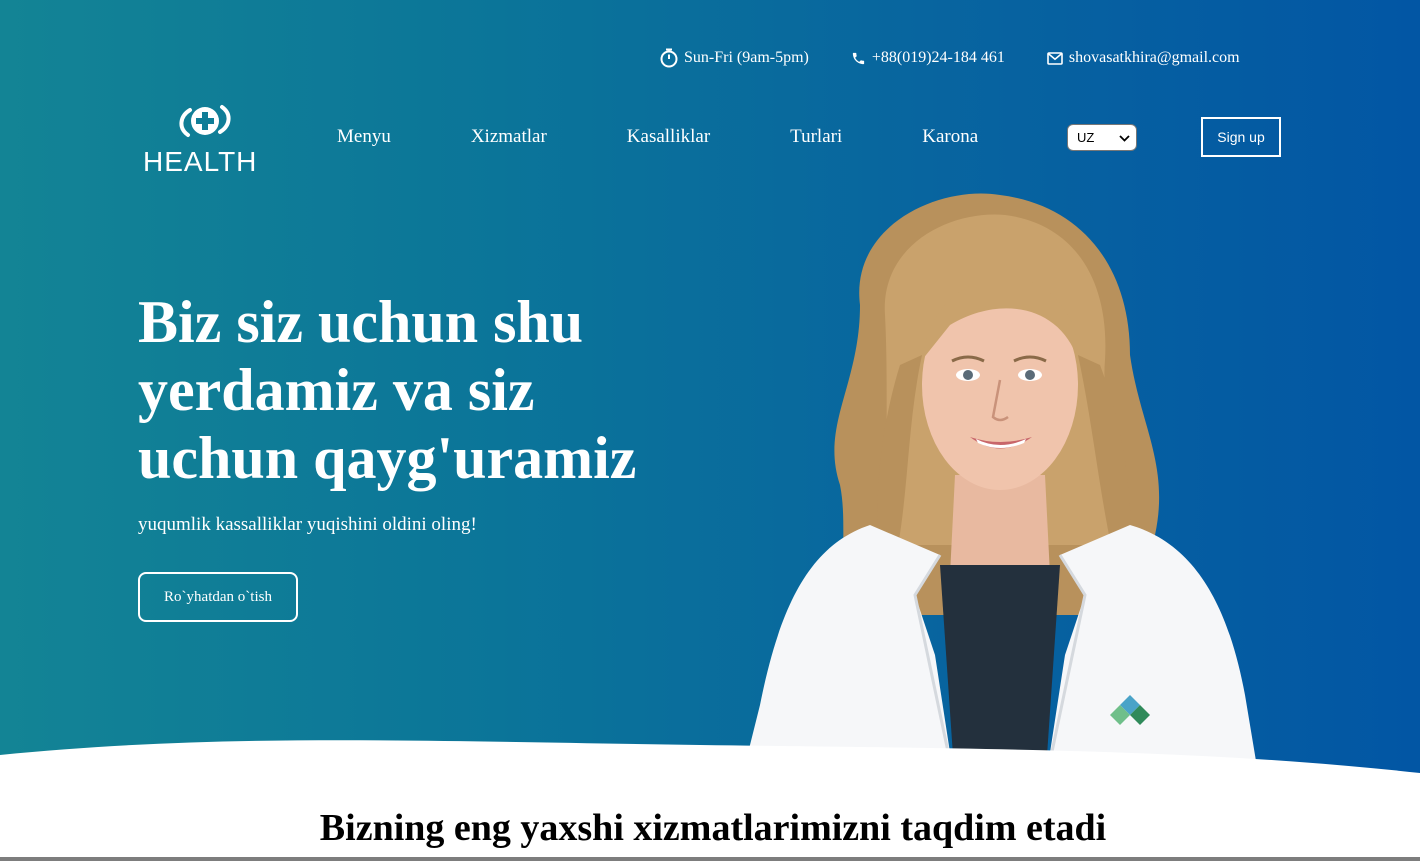 The image size is (1420, 861). Describe the element at coordinates (746, 57) in the screenshot. I see `hours-text: Sun-Fri (9am-5pm)` at that location.